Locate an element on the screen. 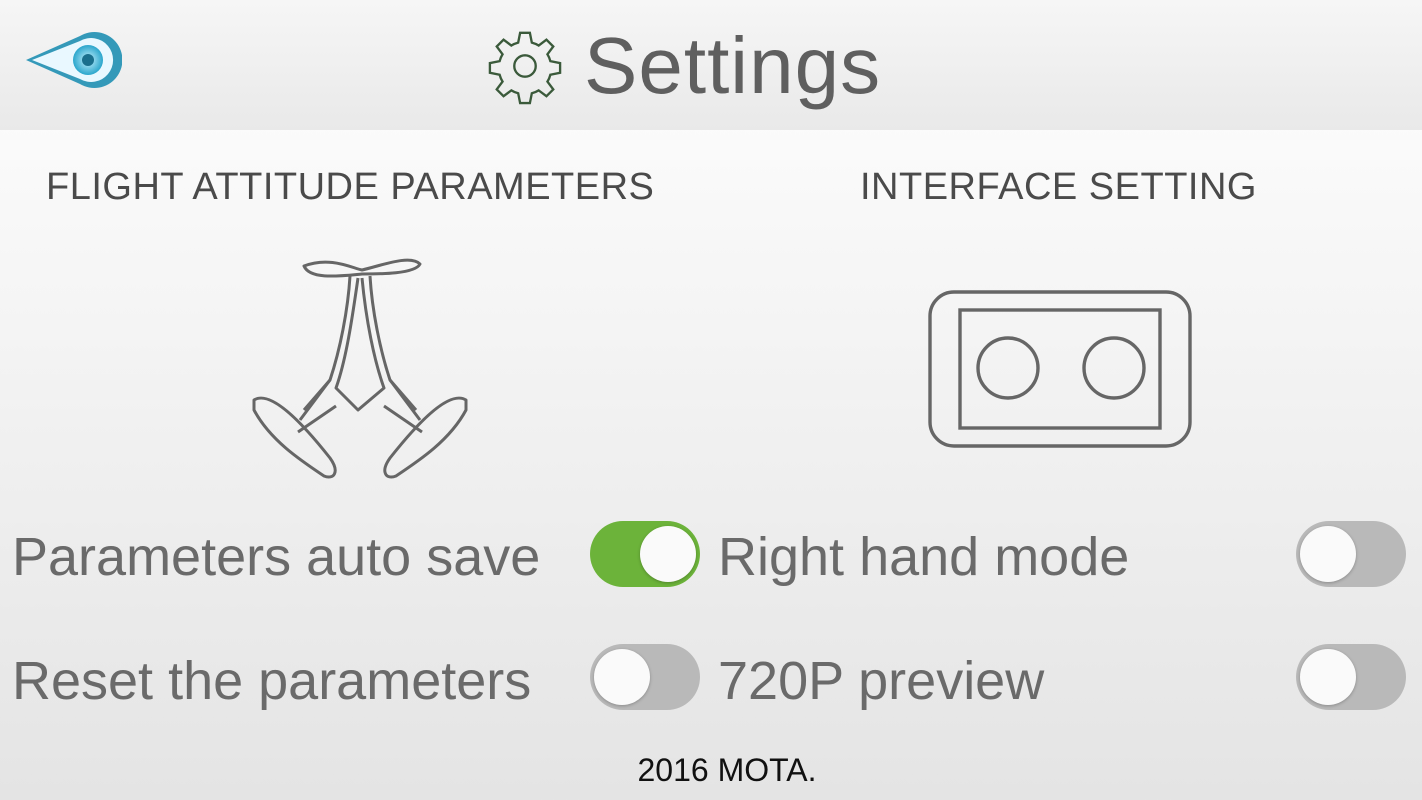  flight-attitude-heading: FLIGHT ATTITUDE PARAMETERS is located at coordinates (350, 187).